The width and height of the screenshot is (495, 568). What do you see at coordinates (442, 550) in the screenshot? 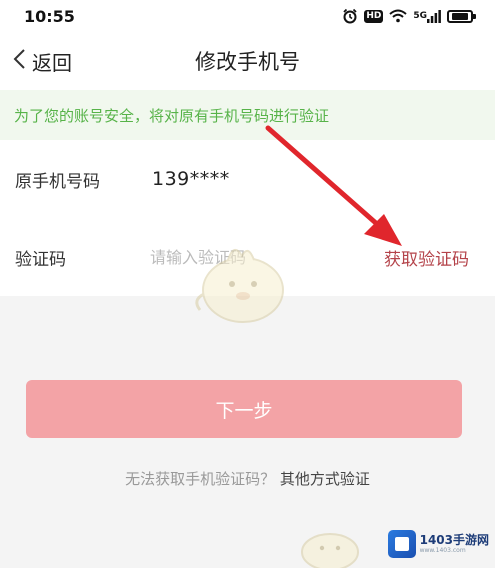
I see `logo-url: www.1403.com` at bounding box center [442, 550].